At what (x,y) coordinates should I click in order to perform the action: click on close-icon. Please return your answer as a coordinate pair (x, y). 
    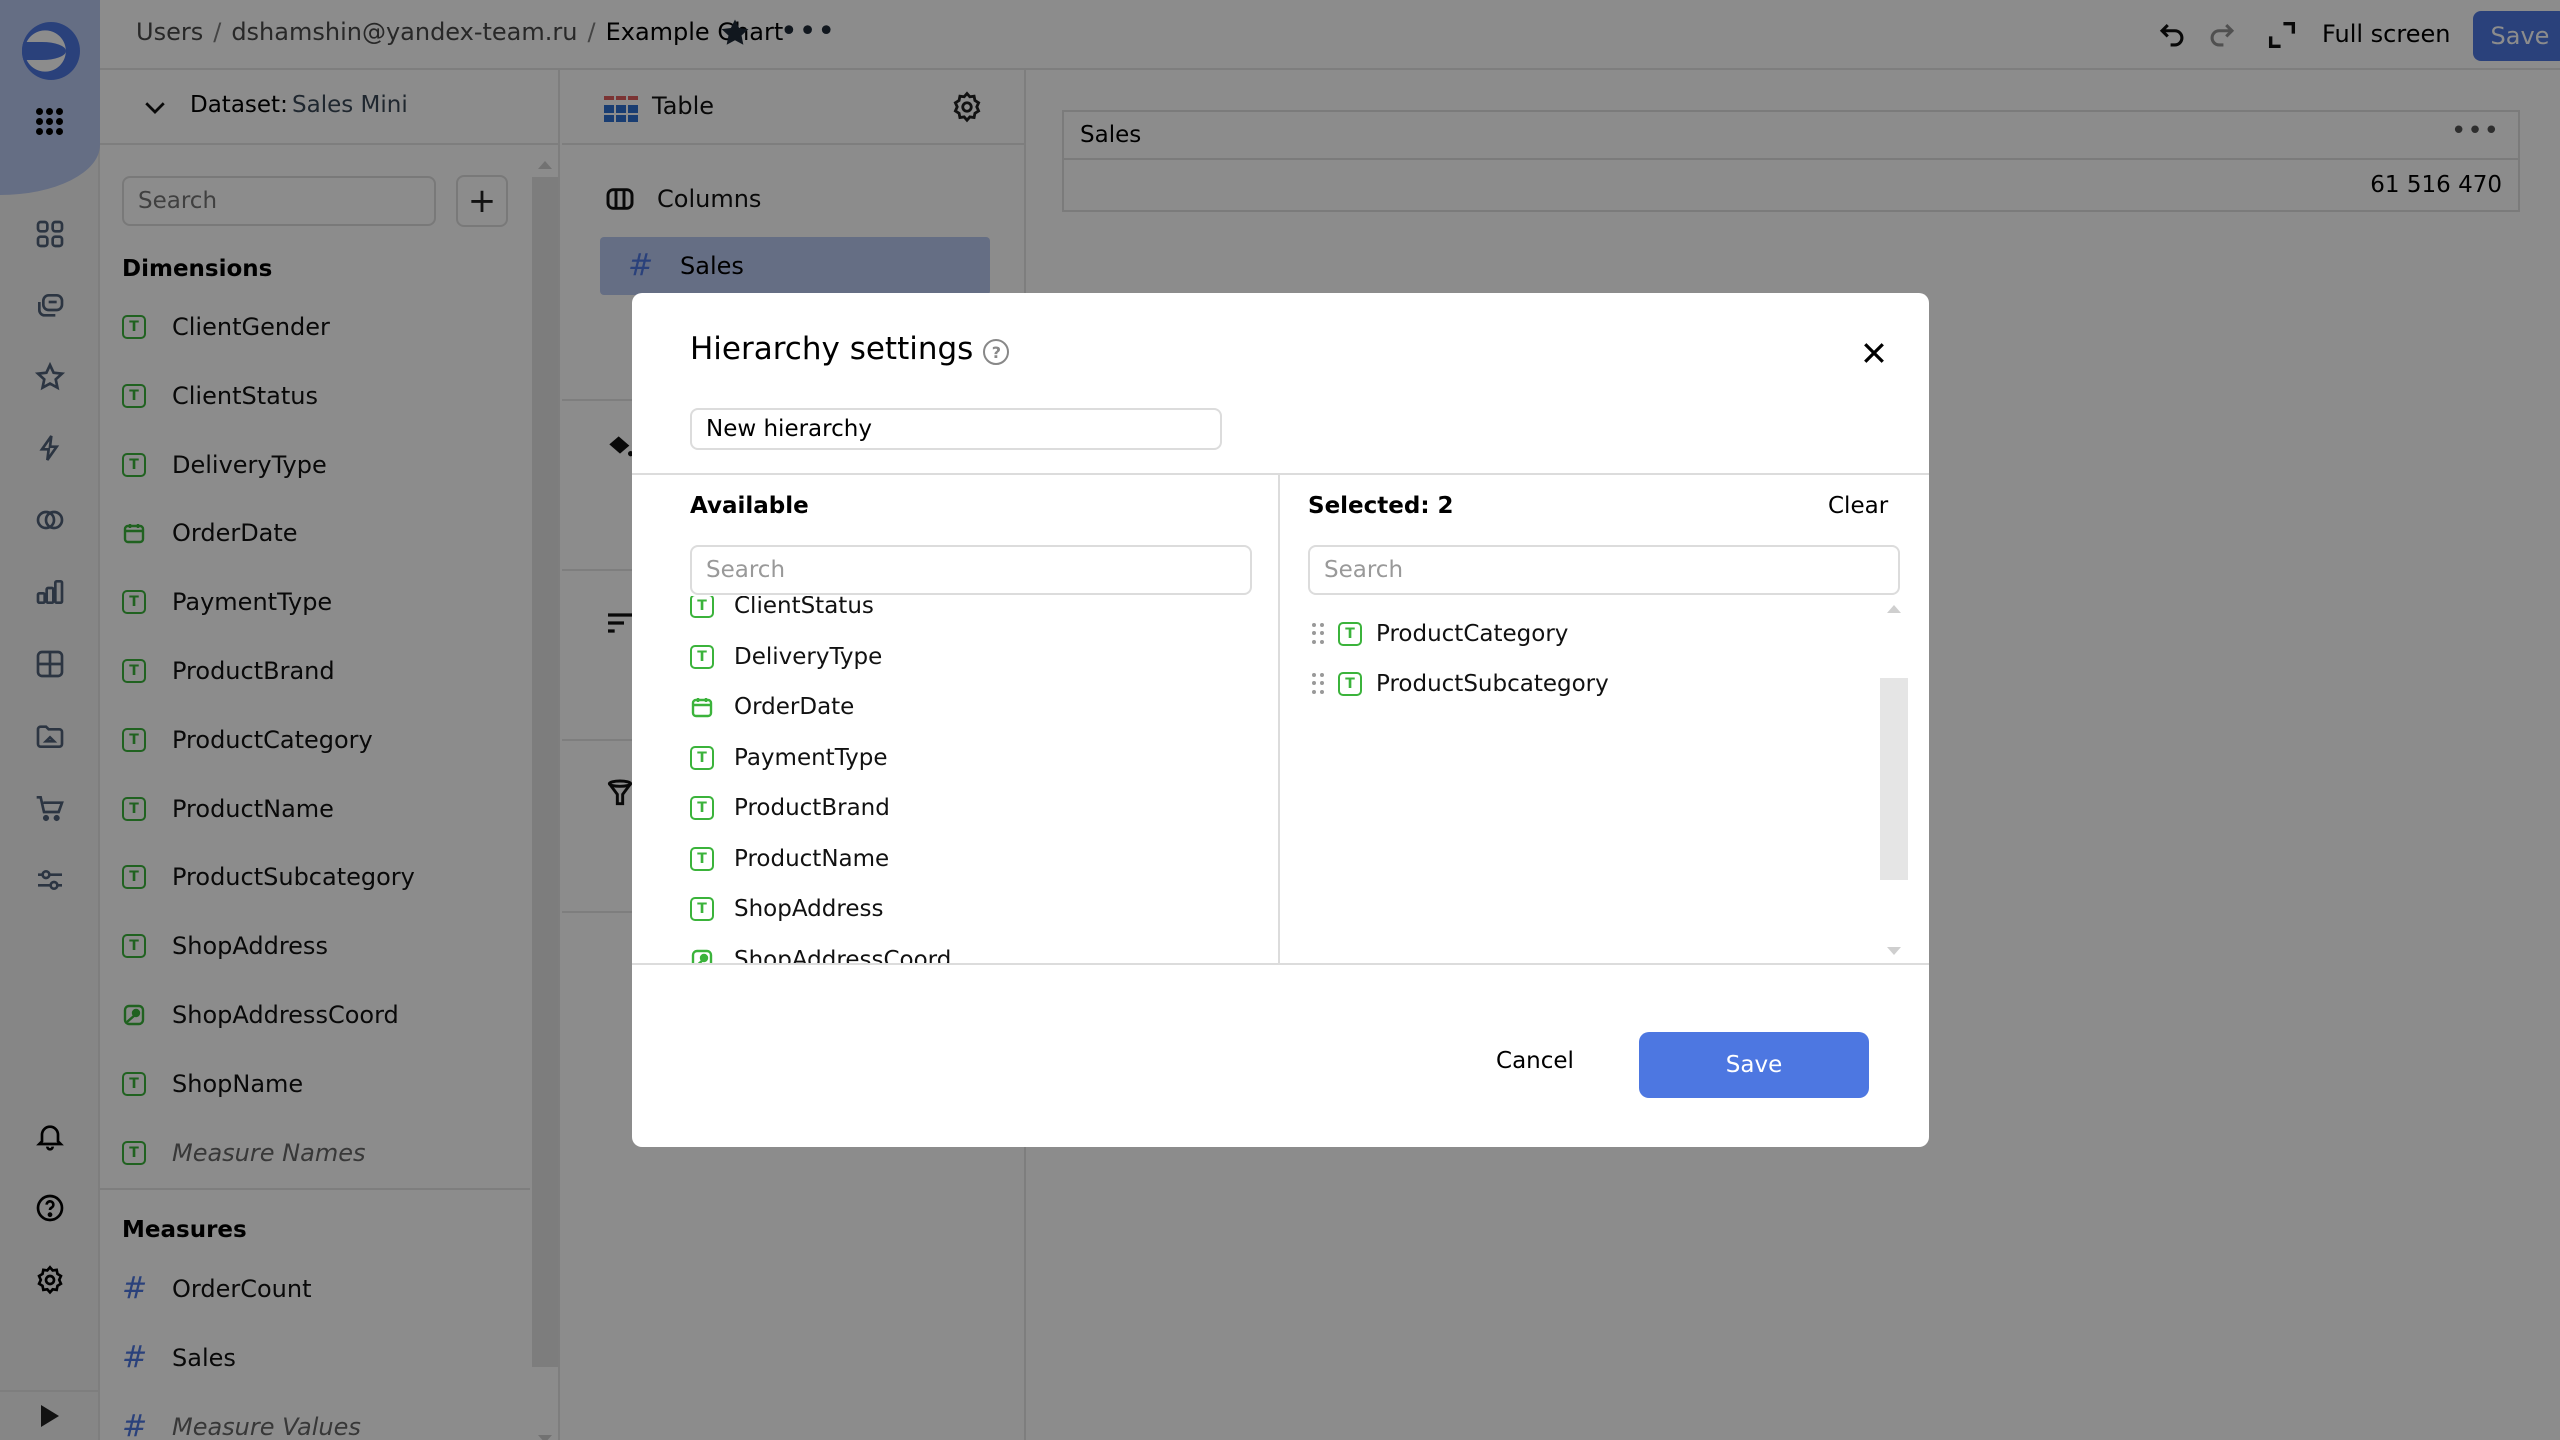
    Looking at the image, I should click on (1874, 353).